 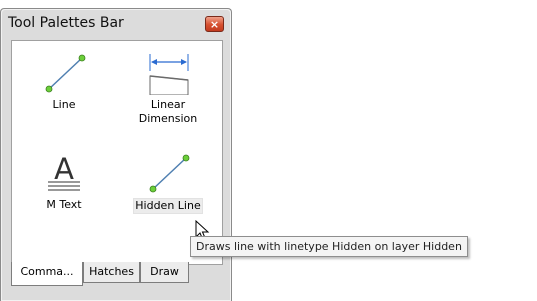 I want to click on close-icon: ×, so click(x=214, y=24).